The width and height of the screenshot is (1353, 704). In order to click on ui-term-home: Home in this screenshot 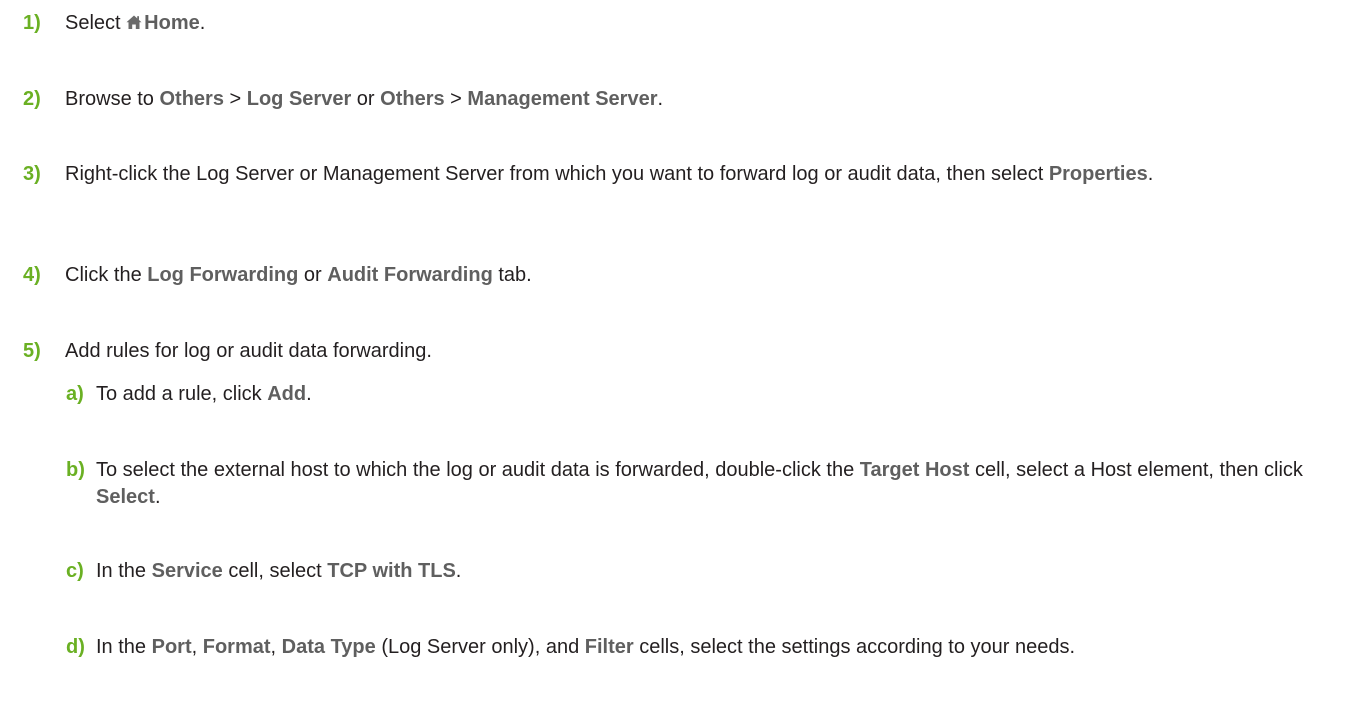, I will do `click(163, 23)`.